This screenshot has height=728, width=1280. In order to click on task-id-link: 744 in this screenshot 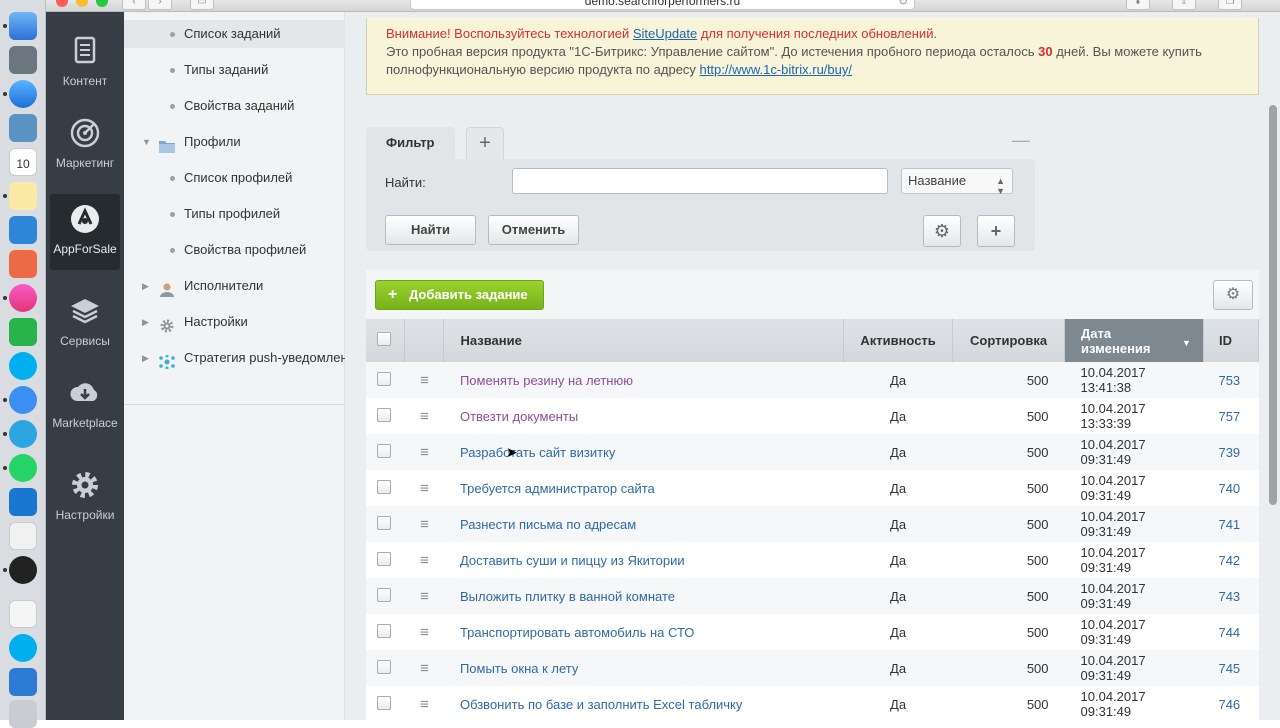, I will do `click(1229, 632)`.